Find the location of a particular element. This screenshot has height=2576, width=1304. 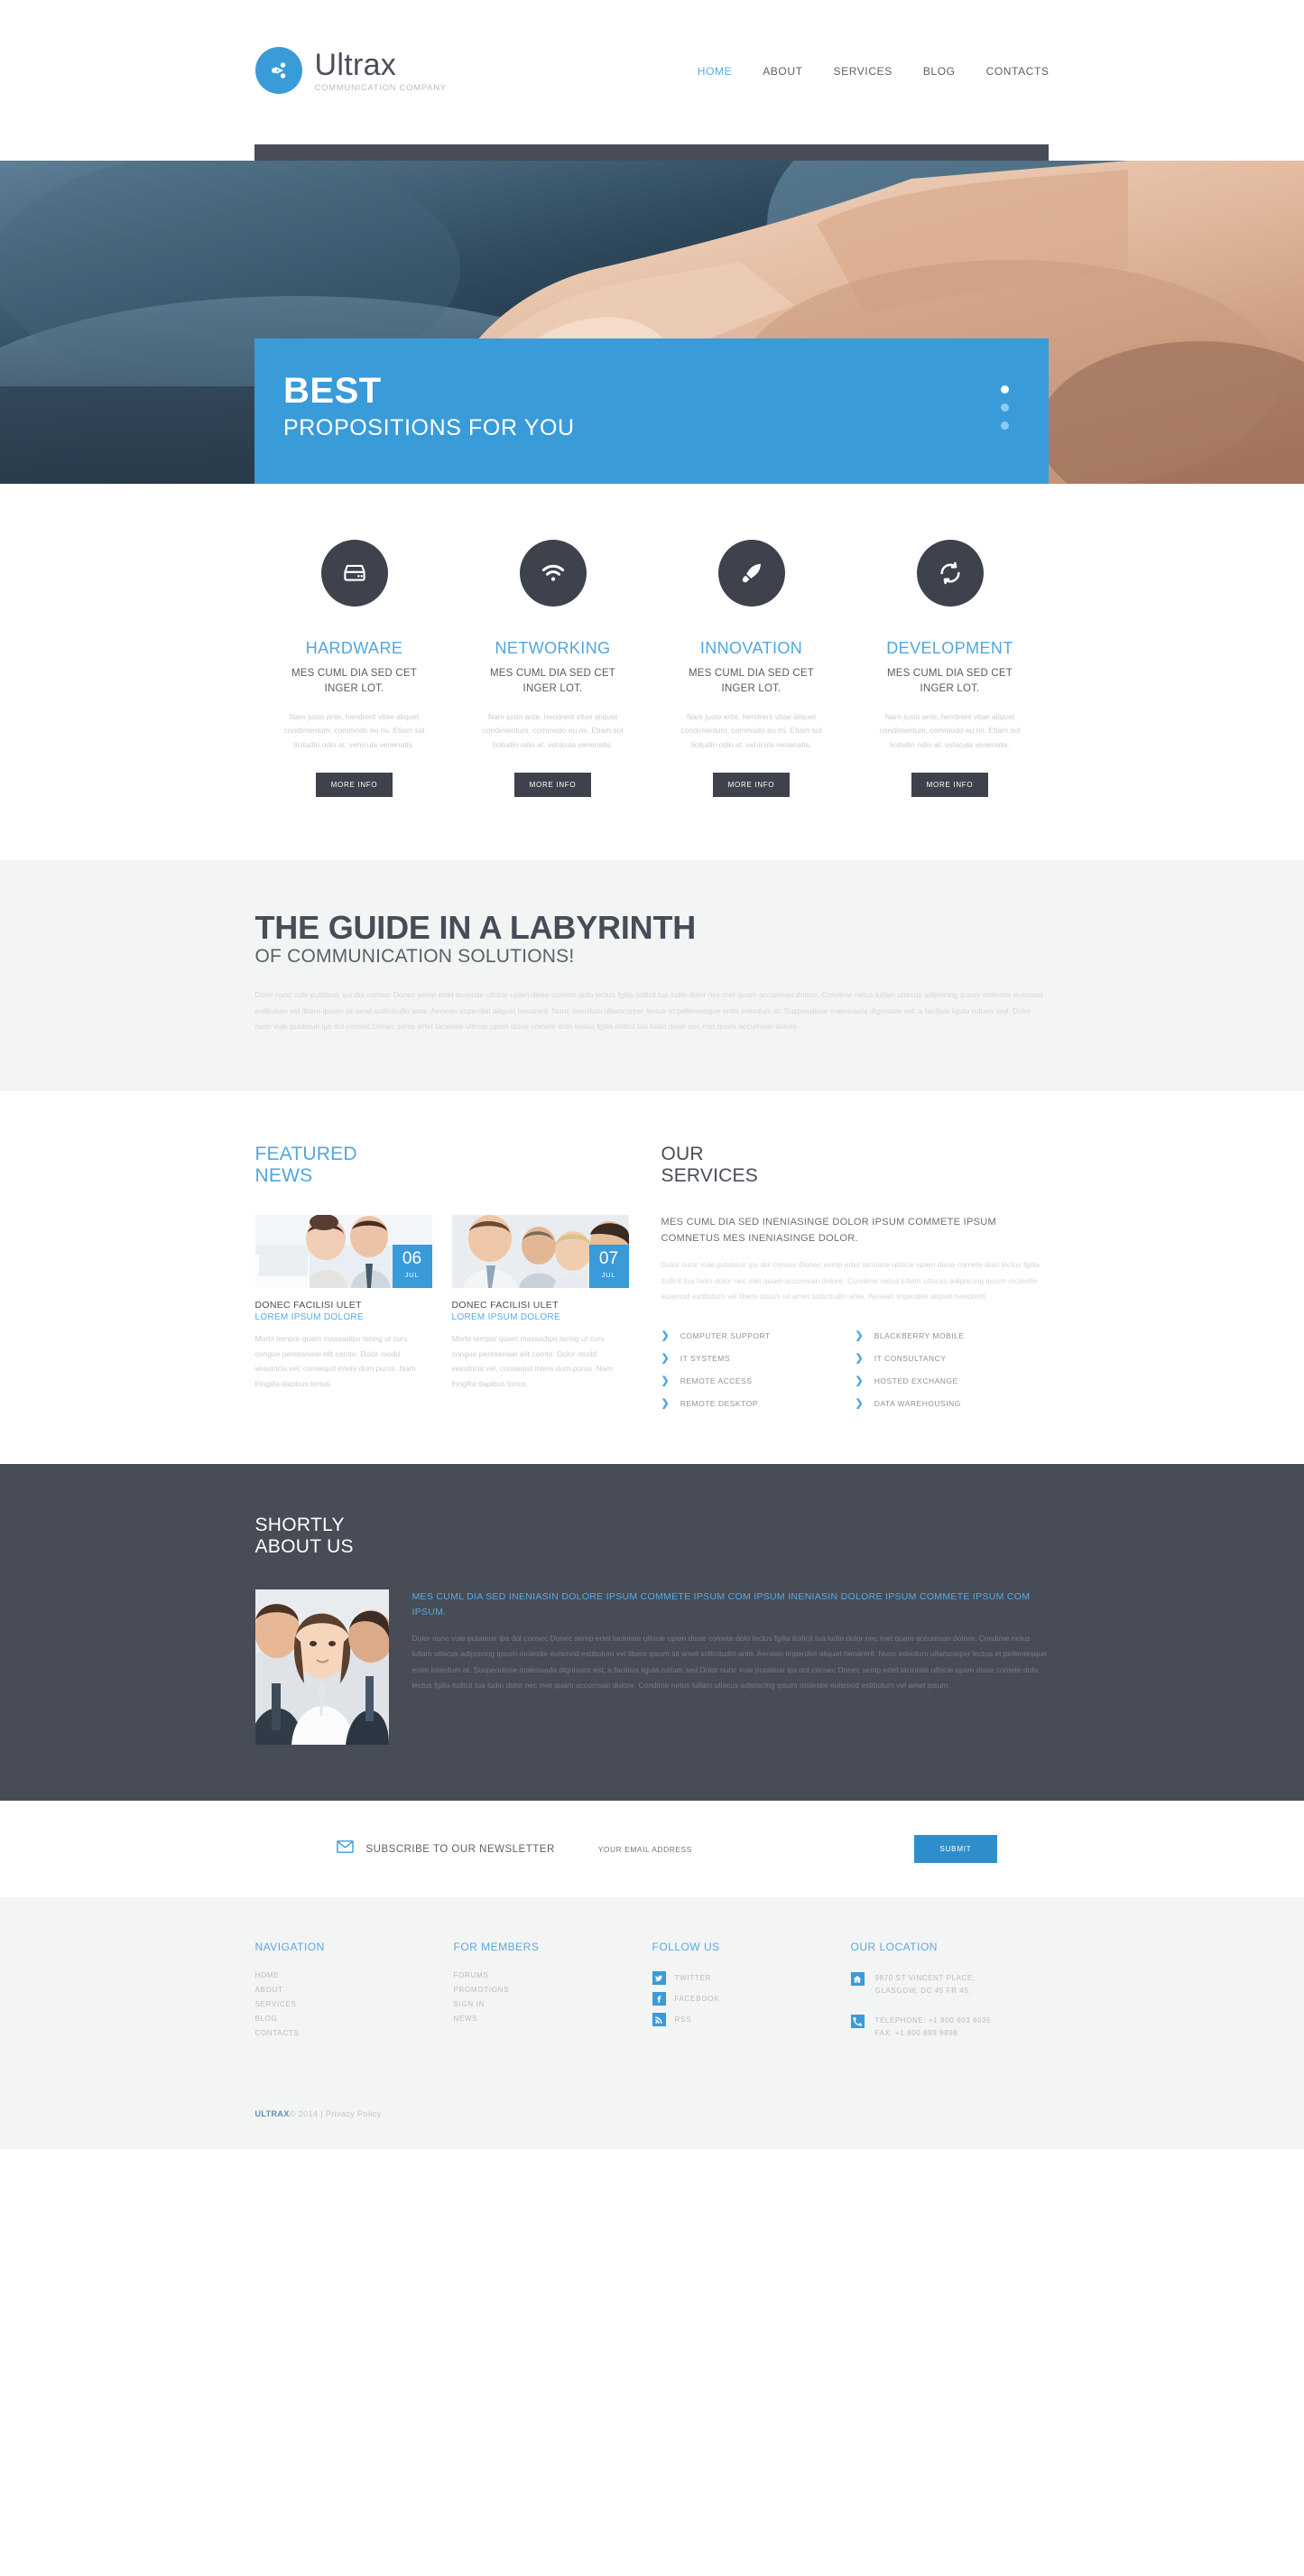

service-label: IT SYSTEMS is located at coordinates (705, 1359).